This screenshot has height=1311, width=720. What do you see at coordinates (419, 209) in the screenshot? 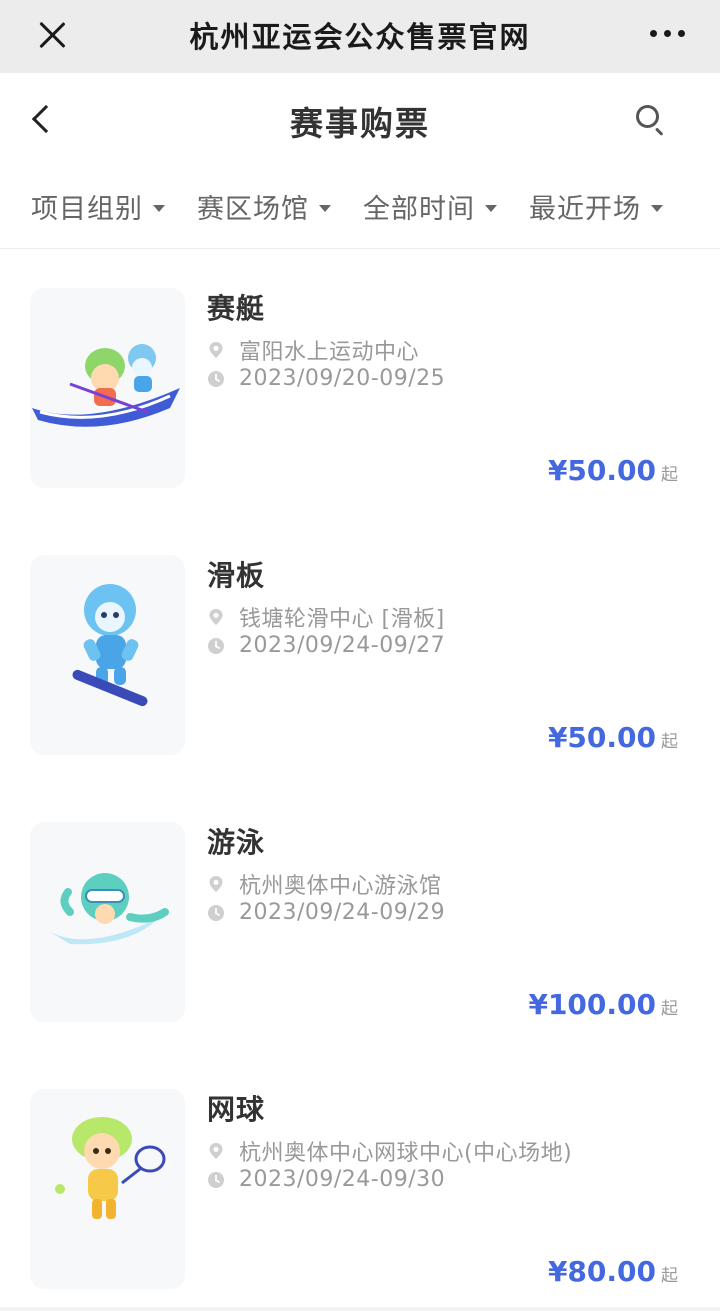
I see `filter-label: 全部时间` at bounding box center [419, 209].